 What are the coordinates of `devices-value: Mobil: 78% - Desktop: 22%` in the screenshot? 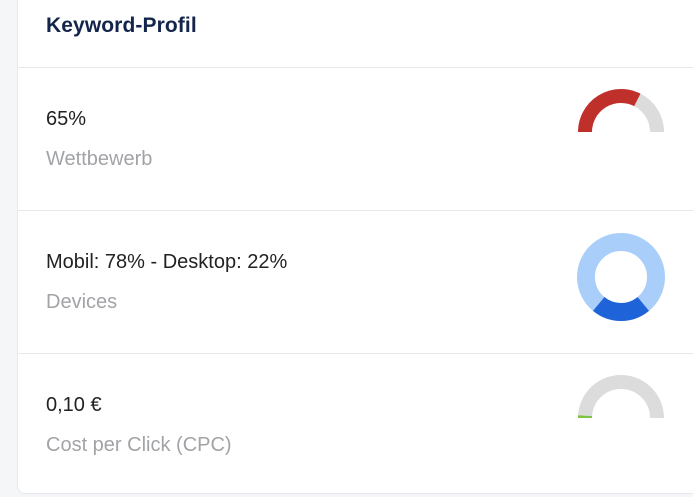 It's located at (167, 262).